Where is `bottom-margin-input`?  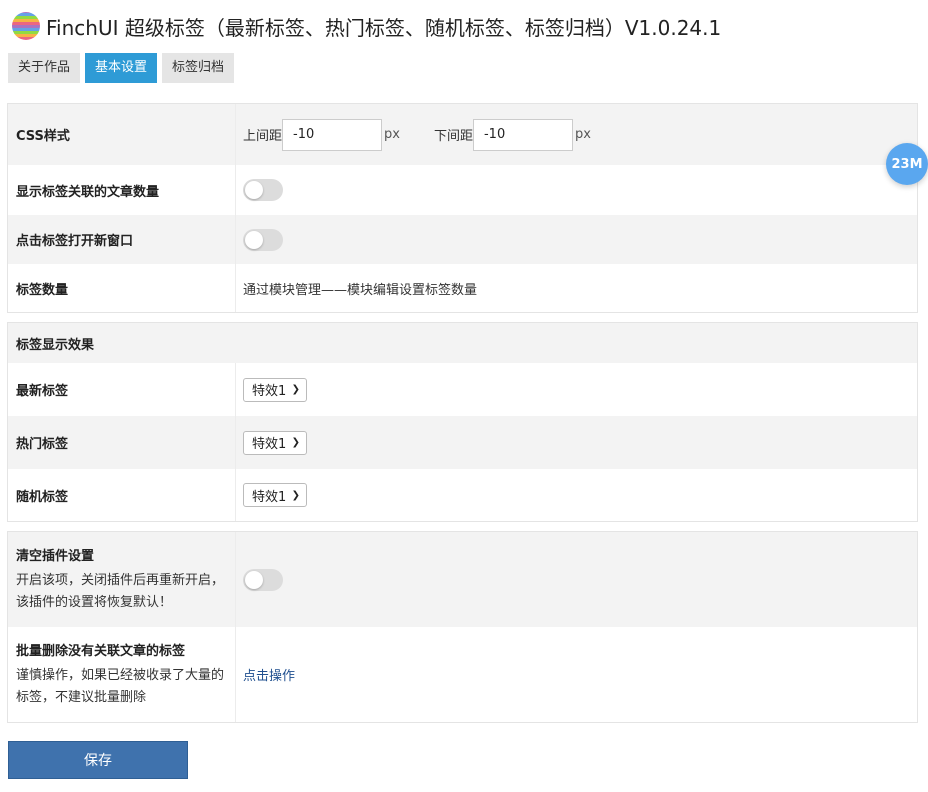
bottom-margin-input is located at coordinates (522, 134).